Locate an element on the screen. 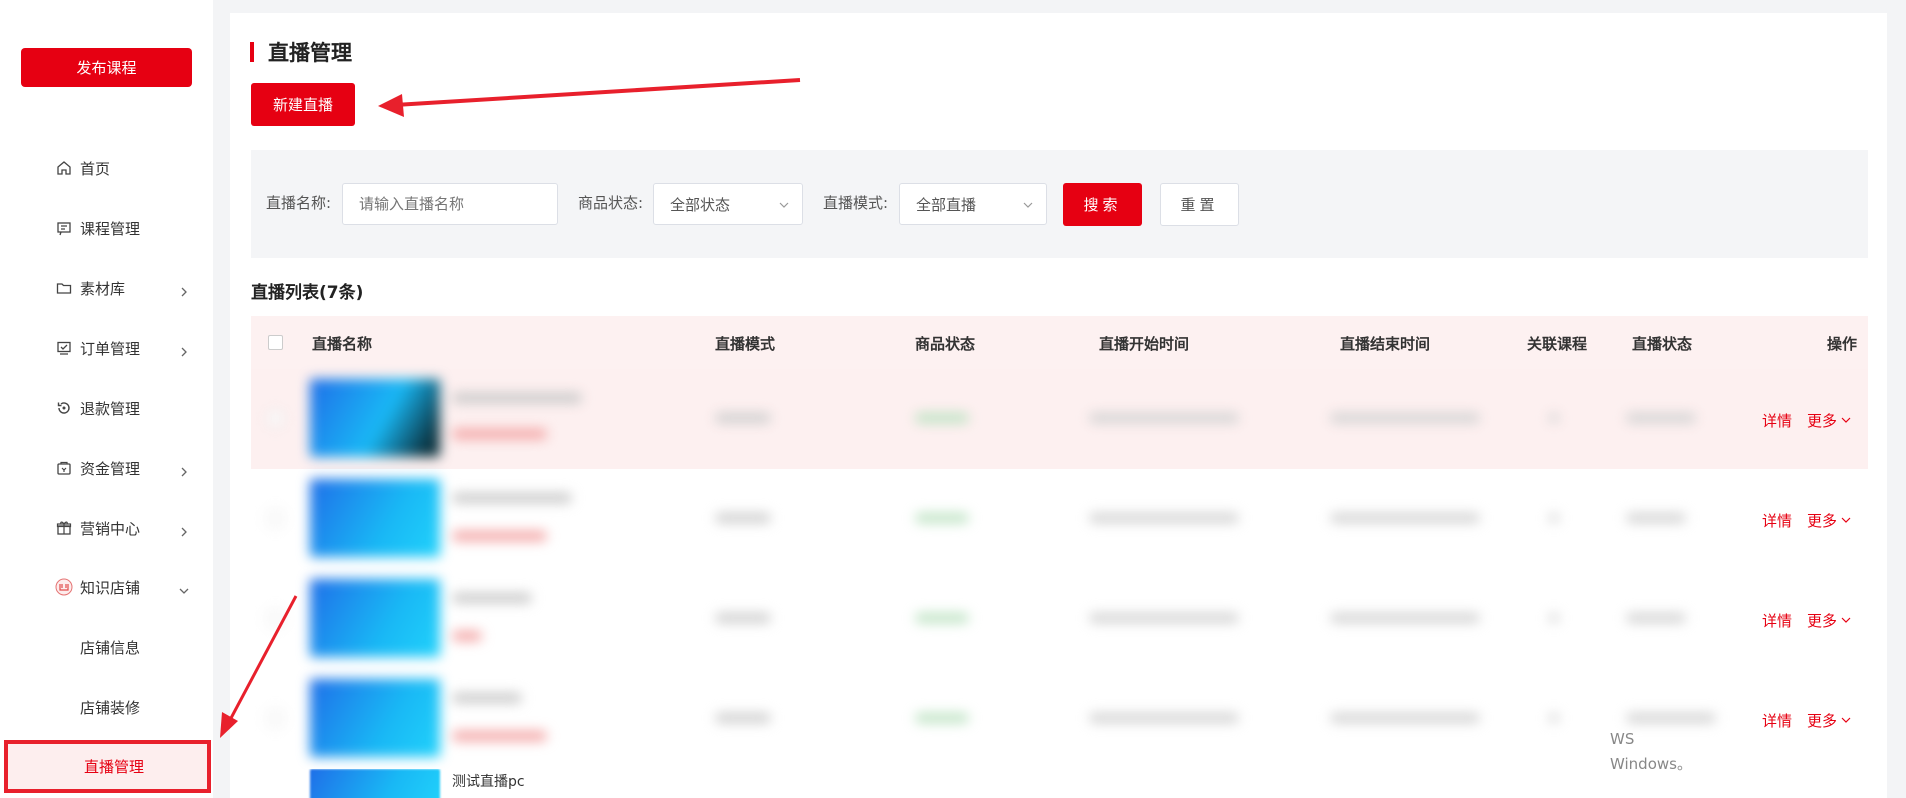 This screenshot has width=1906, height=798. search-button: 搜索 is located at coordinates (1102, 204).